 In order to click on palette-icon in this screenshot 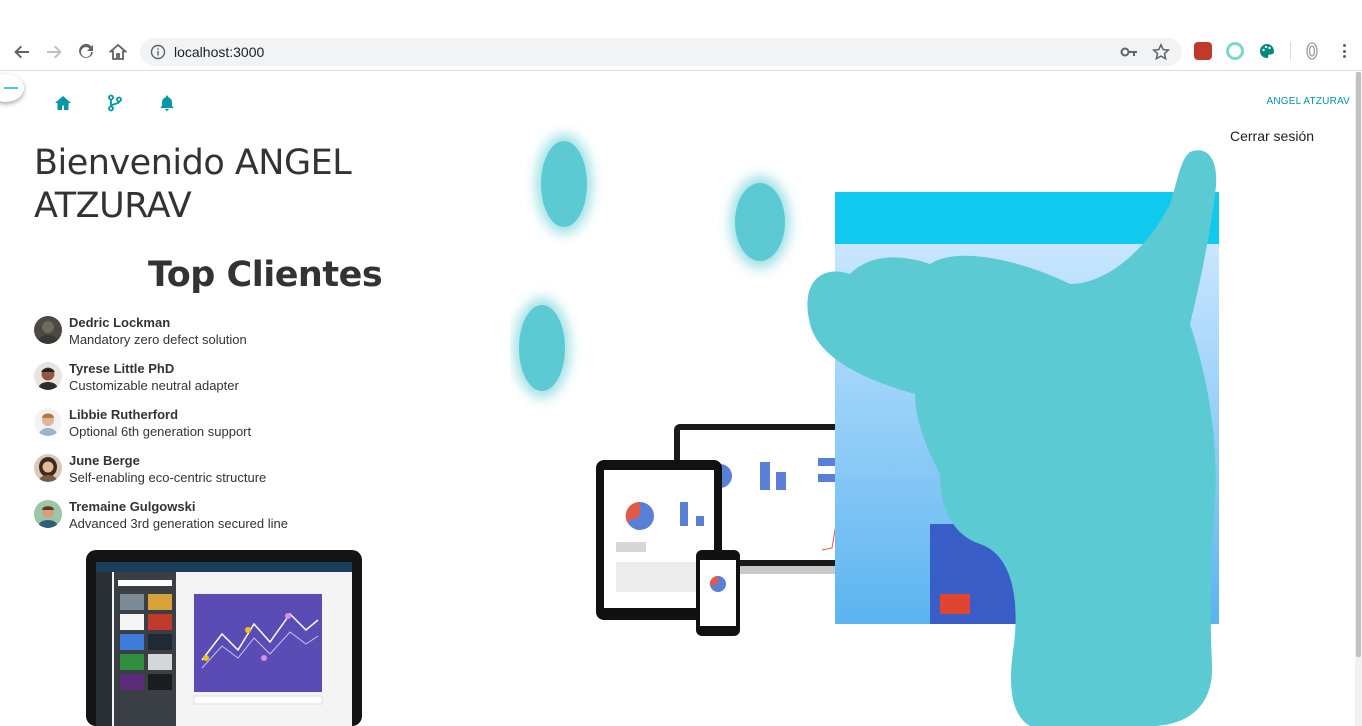, I will do `click(1267, 51)`.